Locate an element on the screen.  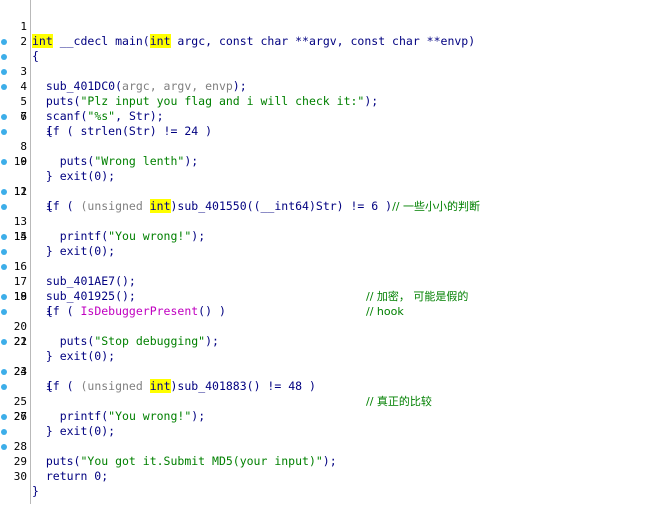
code-line-9: 9 exit(0); is located at coordinates (333, 153).